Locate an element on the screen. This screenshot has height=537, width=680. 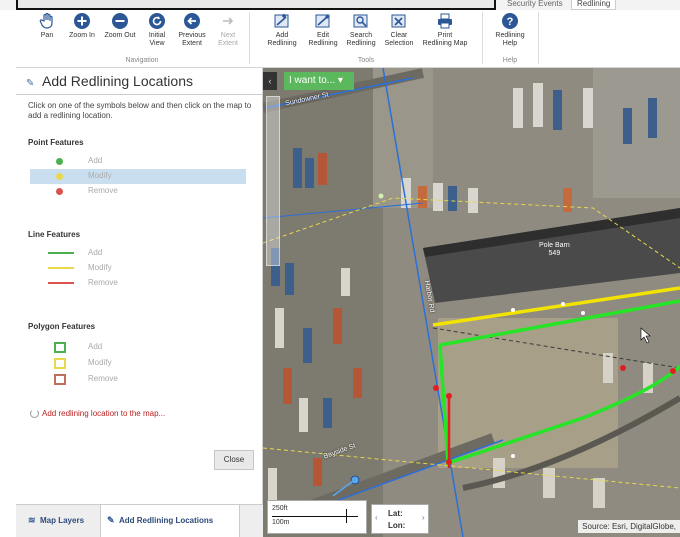
next-extent-button: Next Extent is located at coordinates (228, 30).